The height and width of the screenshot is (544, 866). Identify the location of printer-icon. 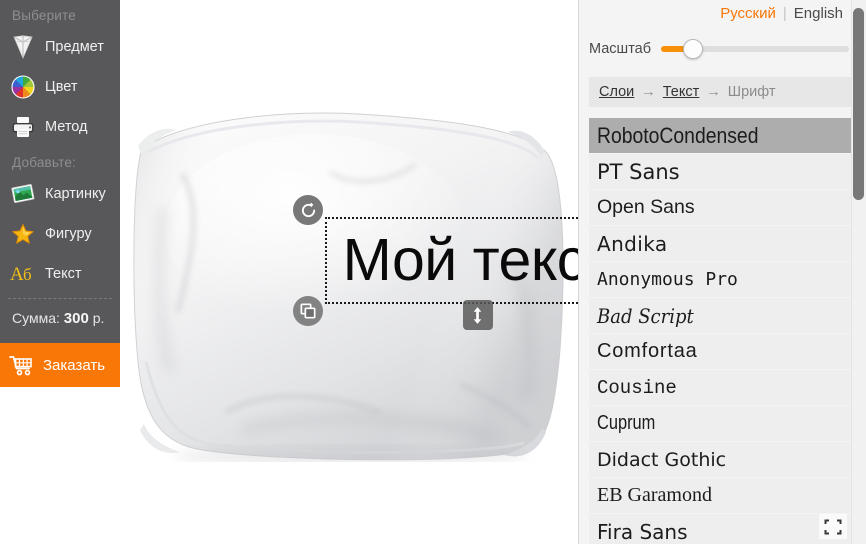
(23, 127).